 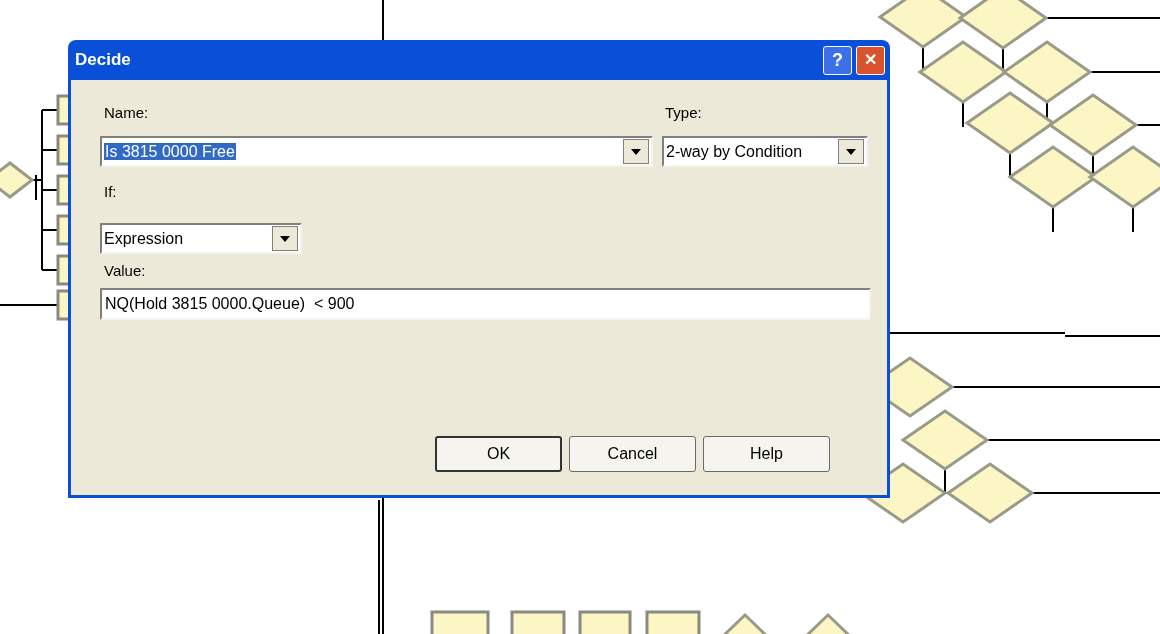 I want to click on type-combo: 2-way by Condition, so click(x=765, y=151).